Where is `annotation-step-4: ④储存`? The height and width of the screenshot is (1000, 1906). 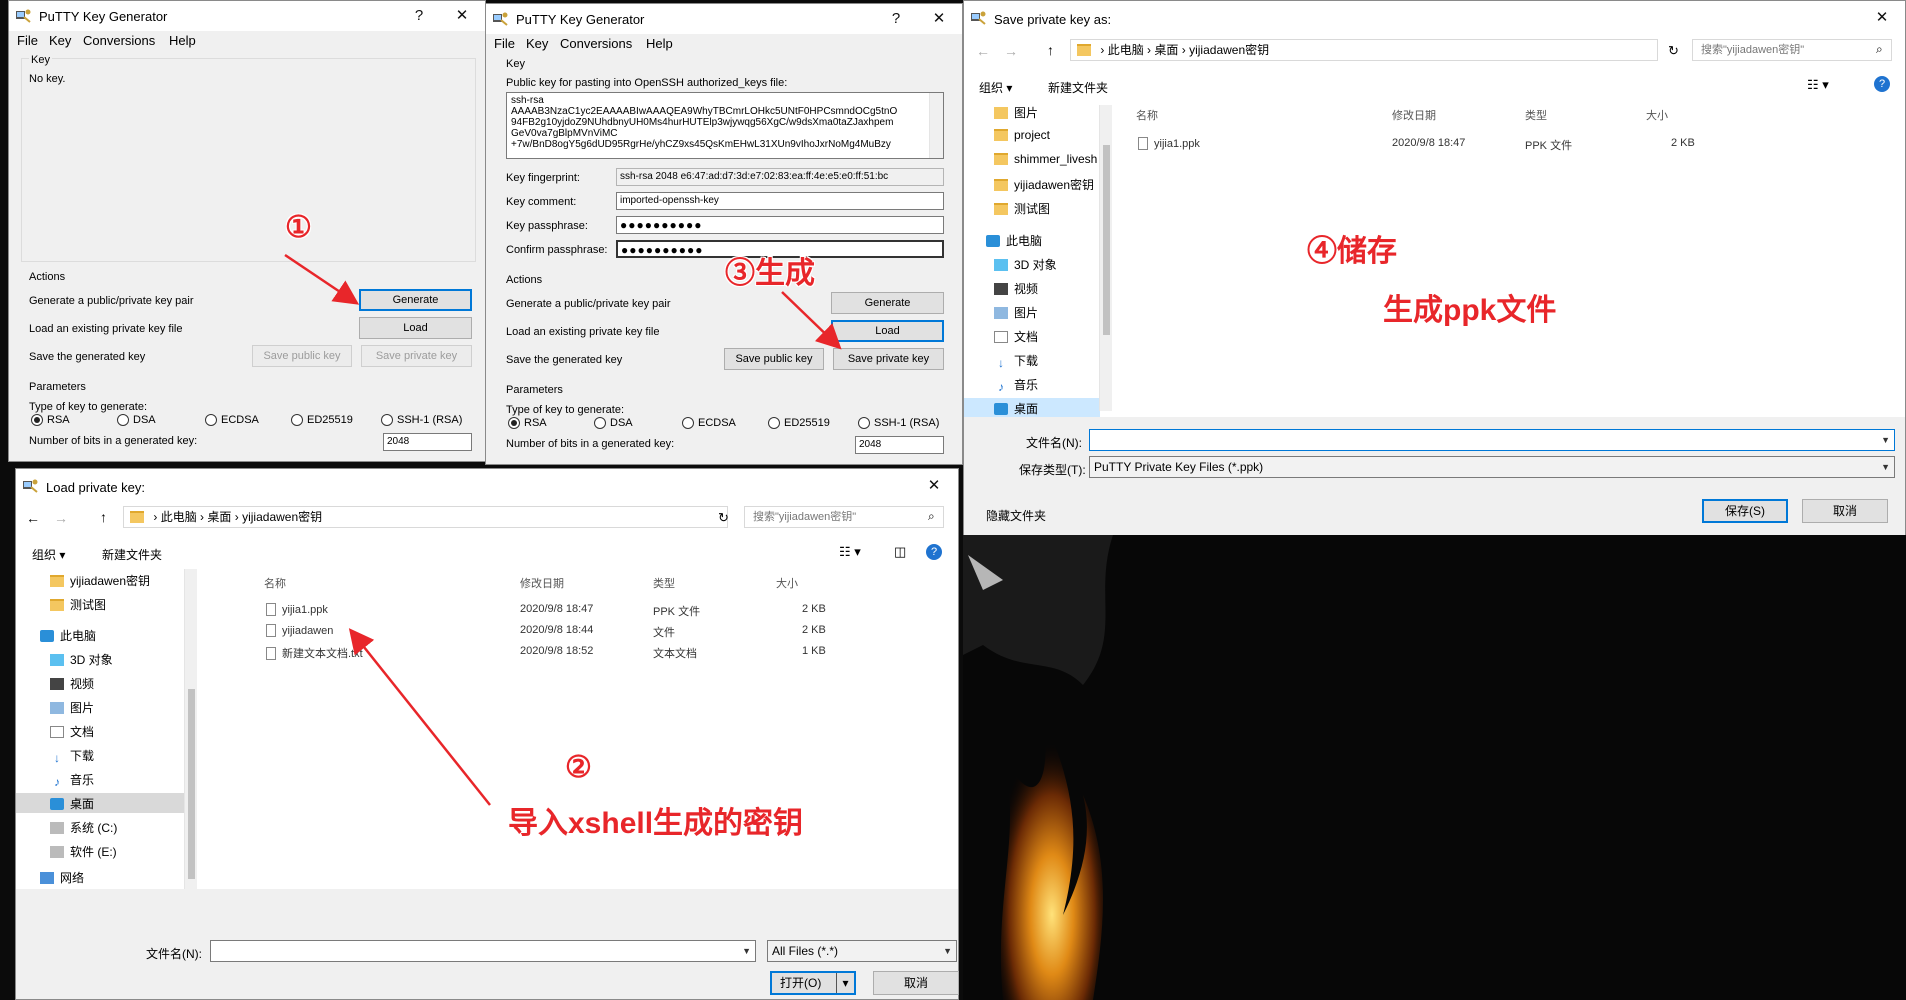 annotation-step-4: ④储存 is located at coordinates (1352, 251).